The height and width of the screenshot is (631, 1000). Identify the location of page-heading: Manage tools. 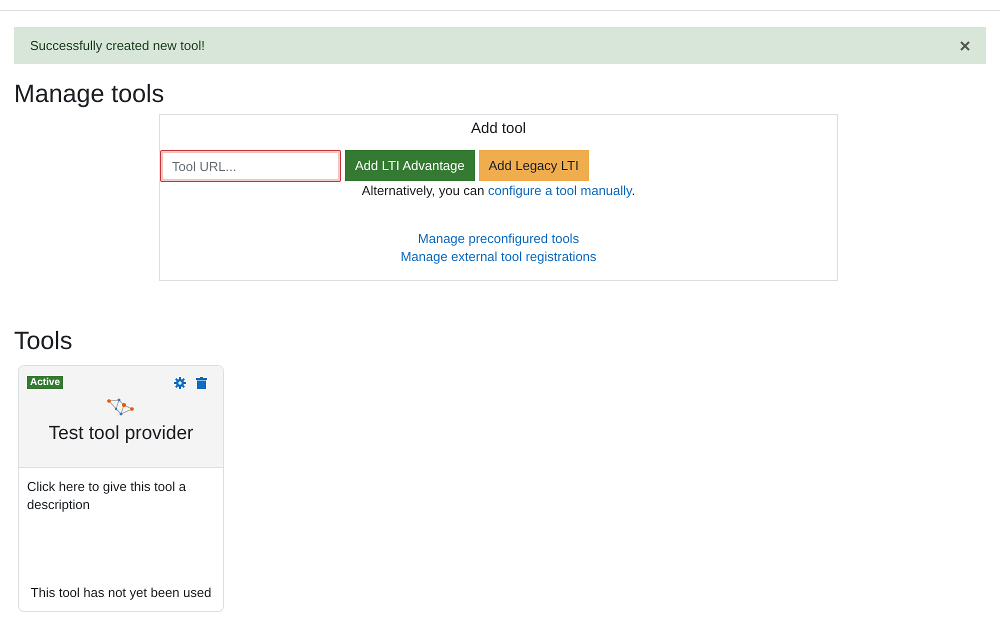
(90, 94).